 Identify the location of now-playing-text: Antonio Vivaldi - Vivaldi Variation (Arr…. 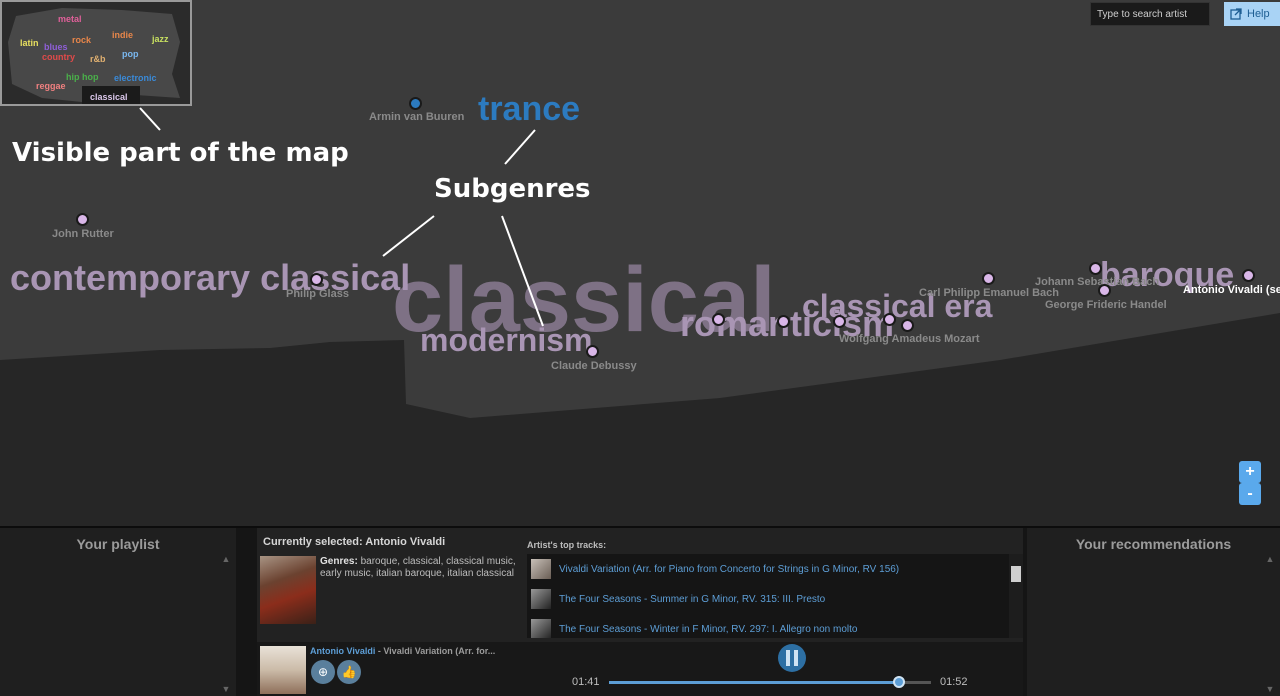
(402, 651).